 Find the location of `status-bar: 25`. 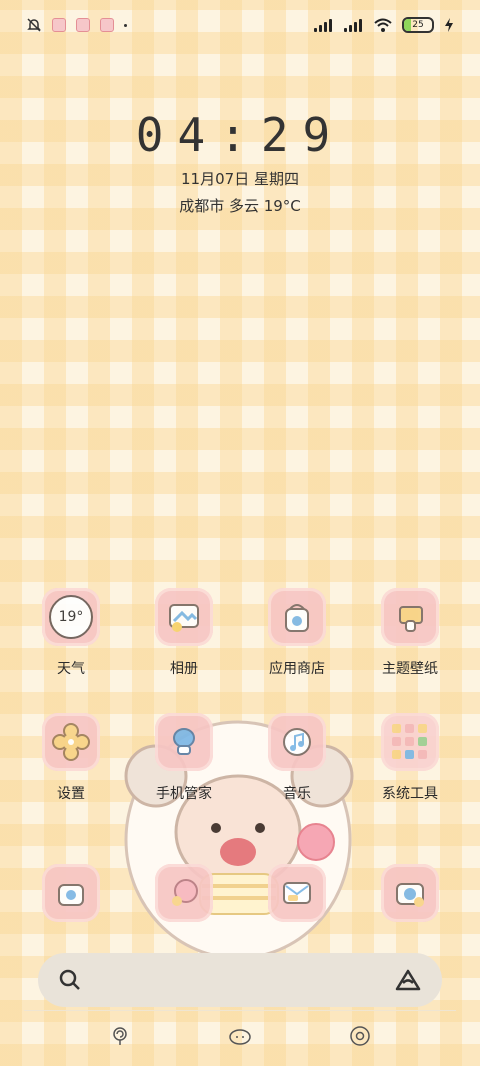

status-bar: 25 is located at coordinates (240, 25).